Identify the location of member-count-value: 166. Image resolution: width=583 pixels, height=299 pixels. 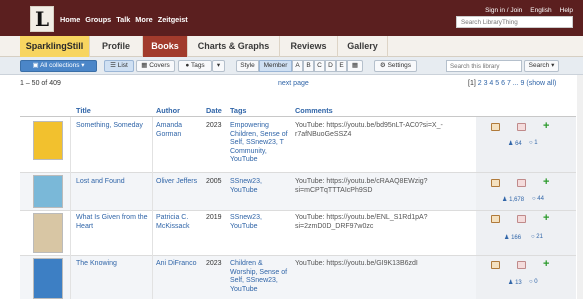
(516, 238).